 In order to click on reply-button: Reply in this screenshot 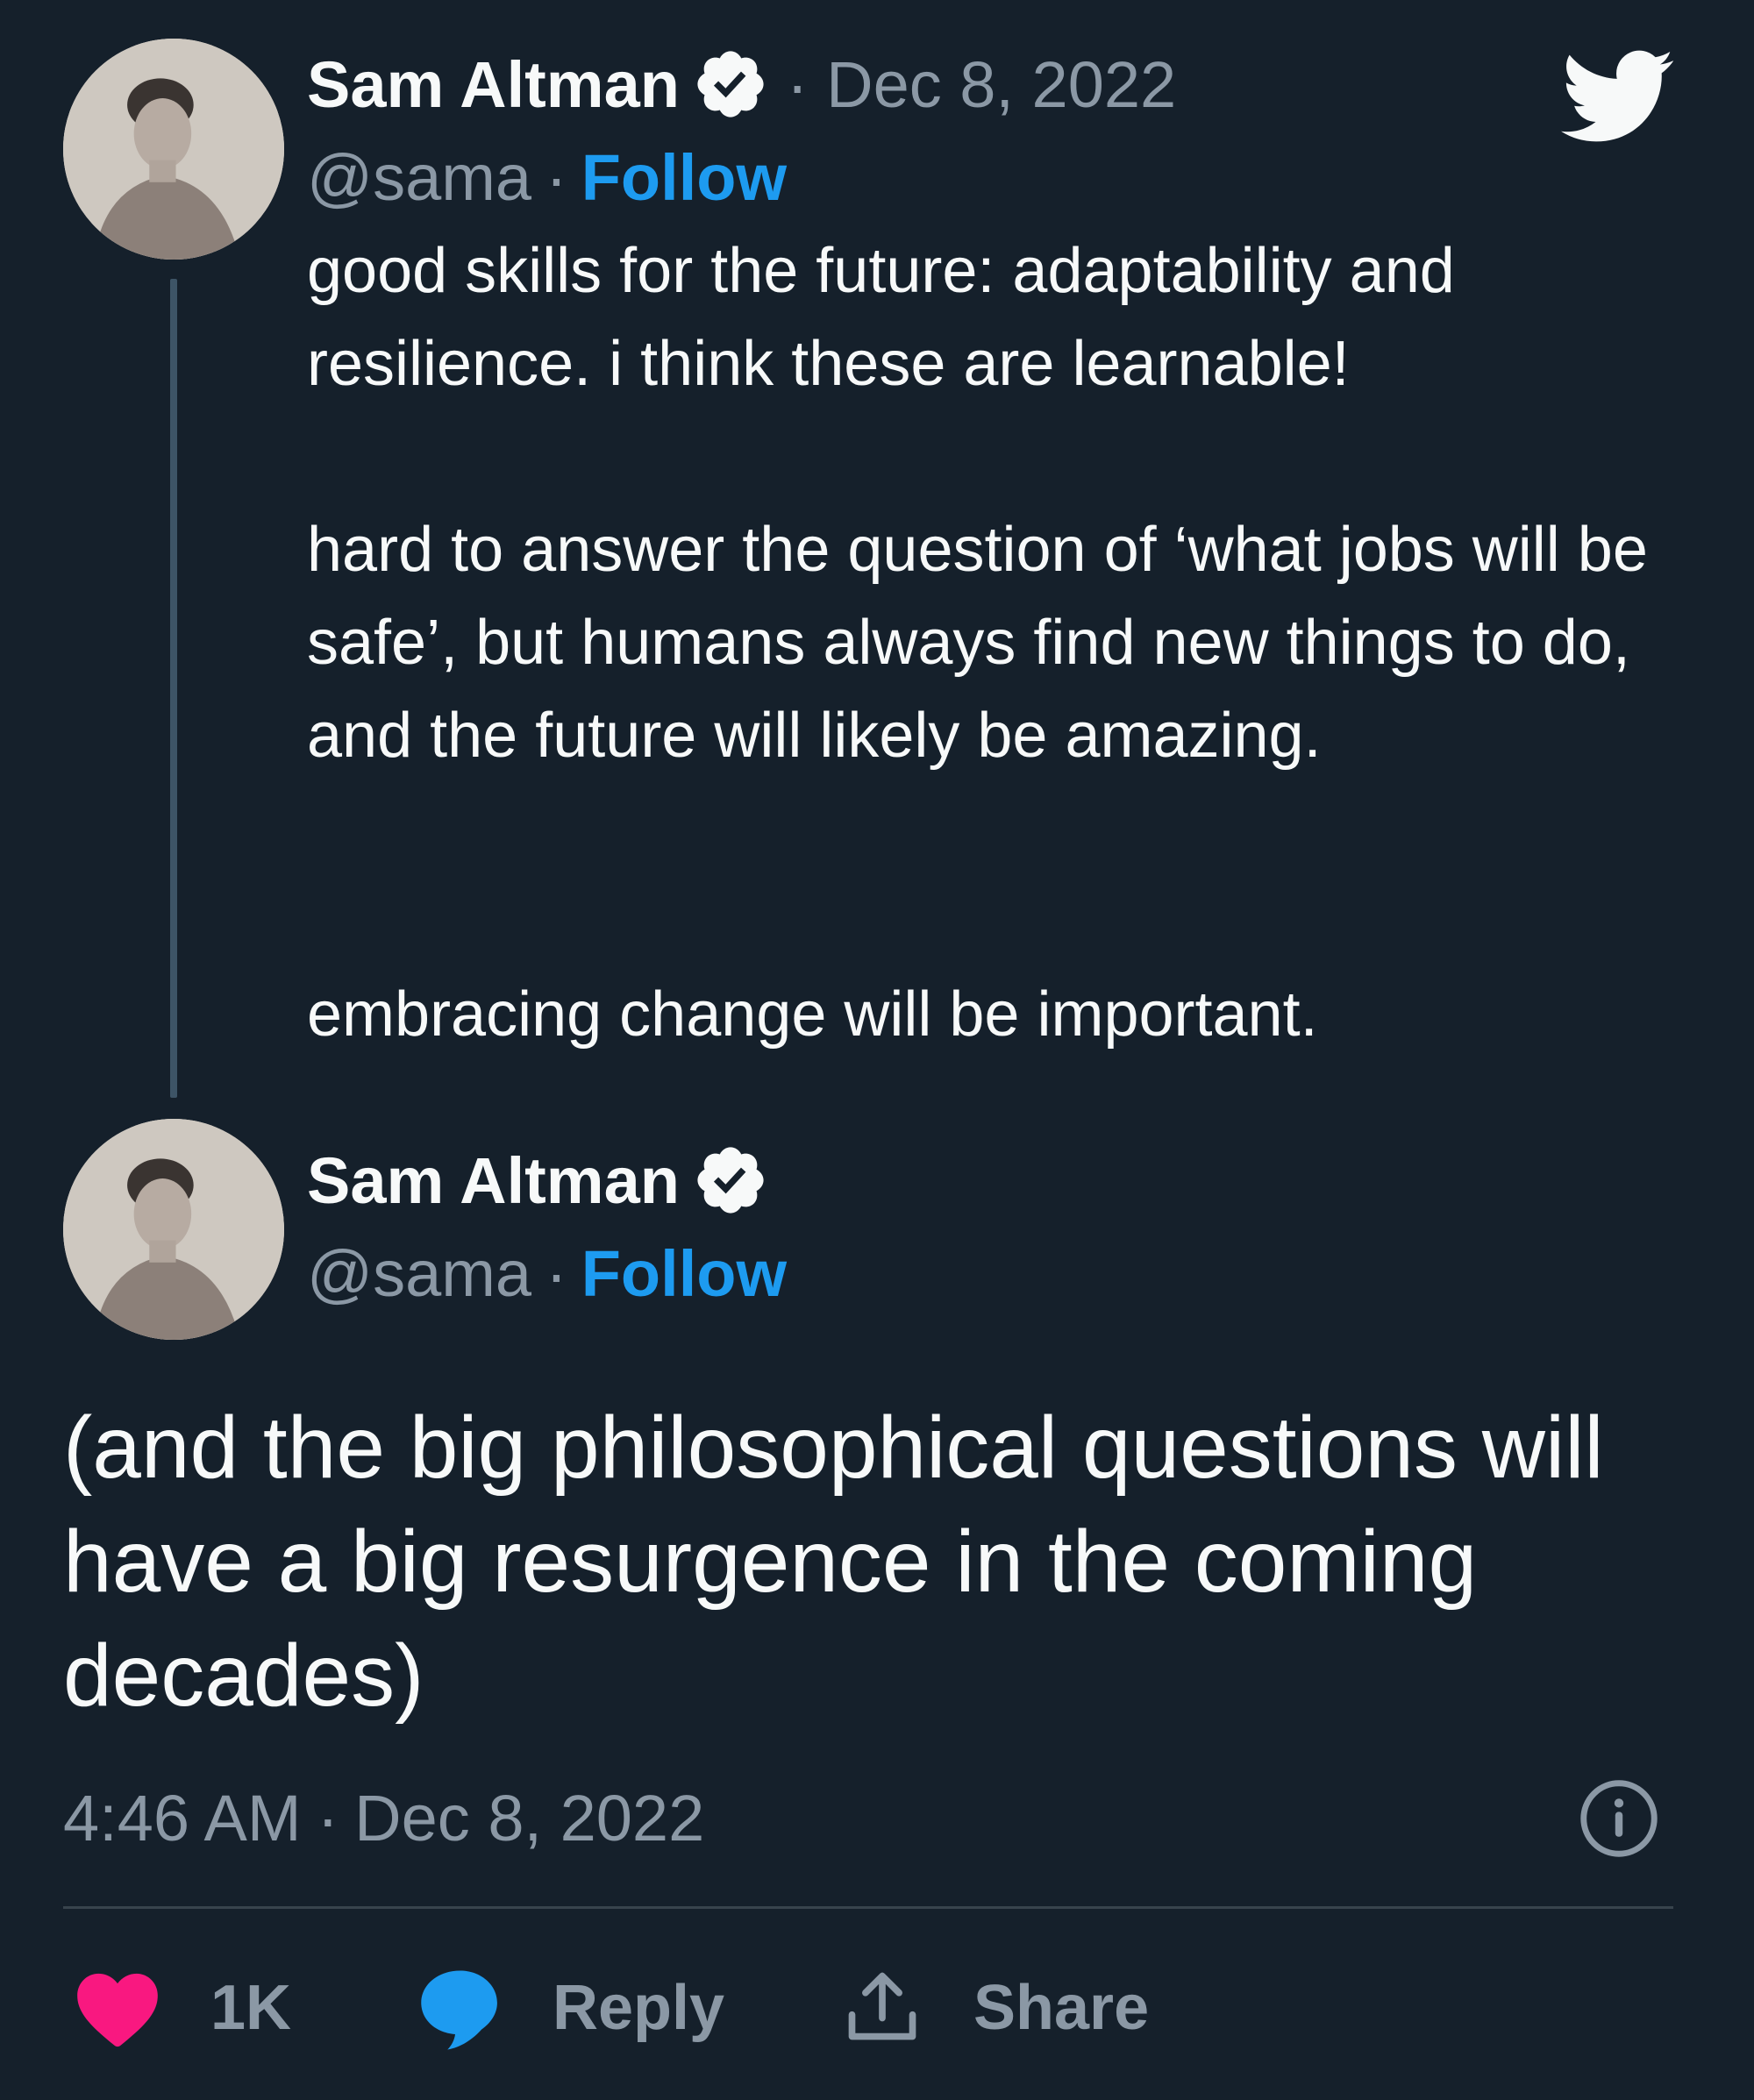, I will do `click(570, 2008)`.